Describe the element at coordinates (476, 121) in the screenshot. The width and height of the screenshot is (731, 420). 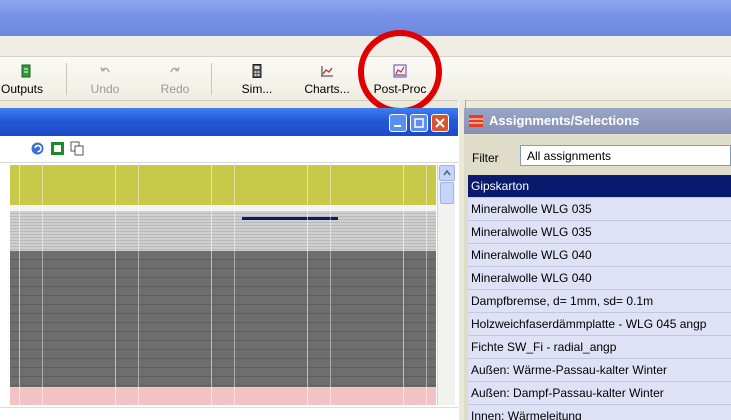
I see `assignments-icon` at that location.